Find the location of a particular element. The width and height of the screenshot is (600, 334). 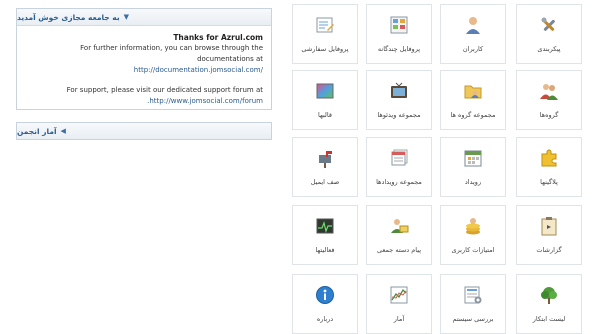

tree-icon is located at coordinates (549, 295).